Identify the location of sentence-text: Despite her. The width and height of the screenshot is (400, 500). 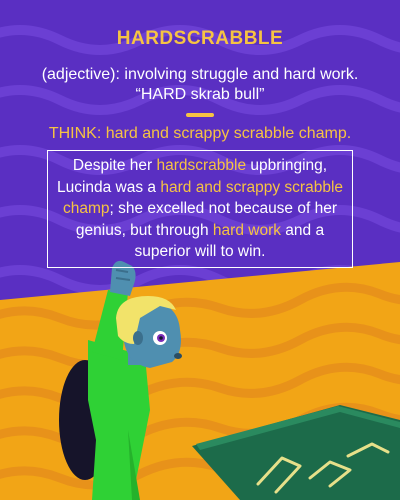
(114, 165).